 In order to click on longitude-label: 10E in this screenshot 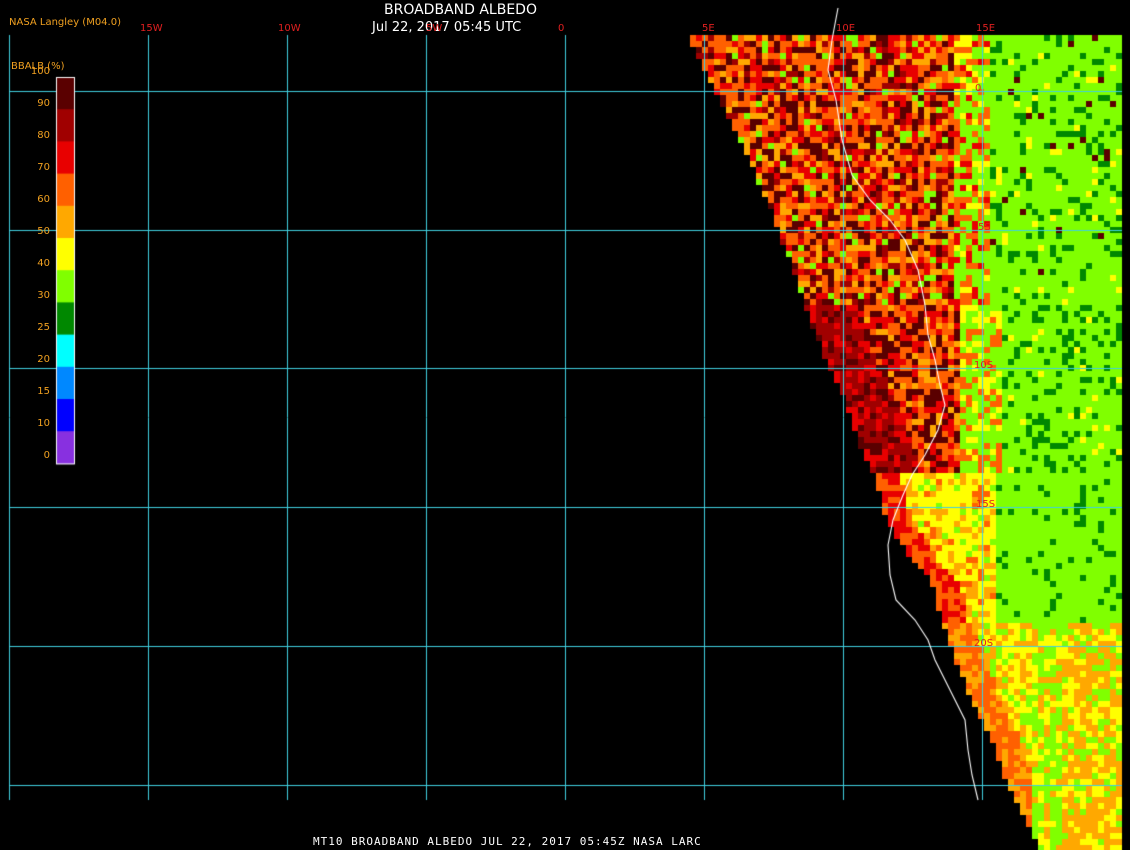, I will do `click(846, 28)`.